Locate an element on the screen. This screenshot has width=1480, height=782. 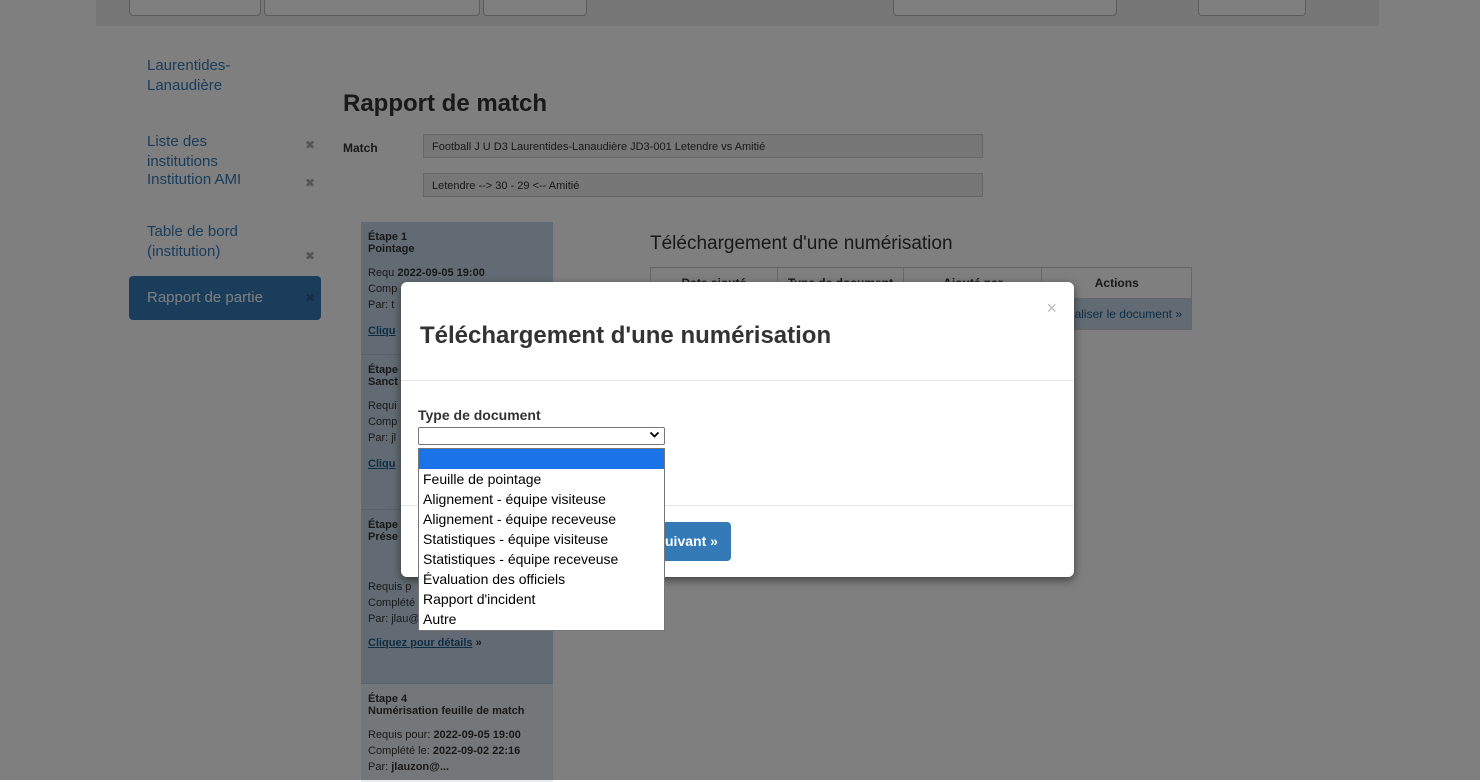
chevron-down-icon is located at coordinates (654, 436).